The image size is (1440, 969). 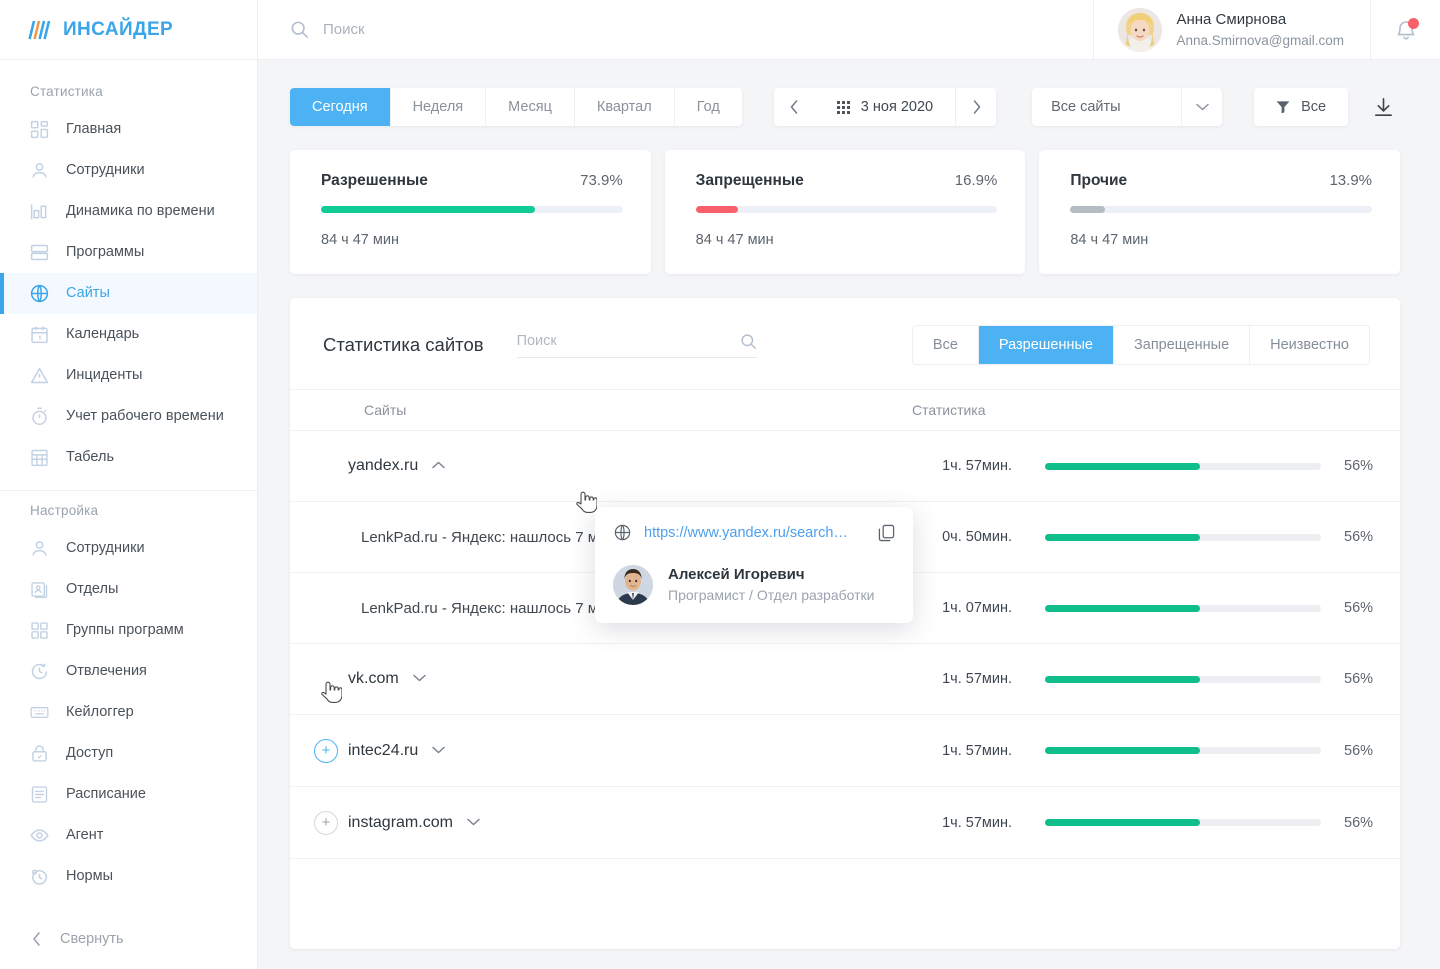 I want to click on notifications-button, so click(x=1405, y=29).